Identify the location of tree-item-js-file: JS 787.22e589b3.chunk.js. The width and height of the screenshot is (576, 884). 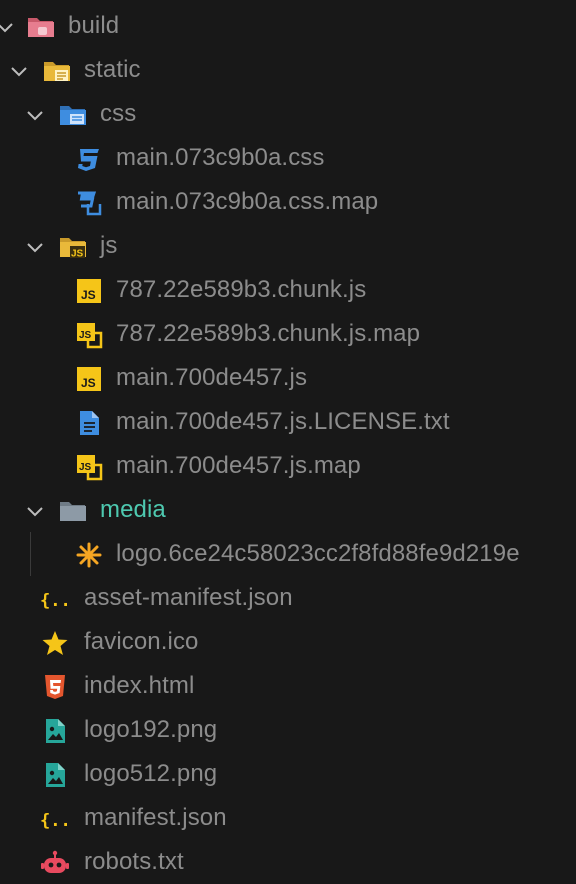
(288, 291).